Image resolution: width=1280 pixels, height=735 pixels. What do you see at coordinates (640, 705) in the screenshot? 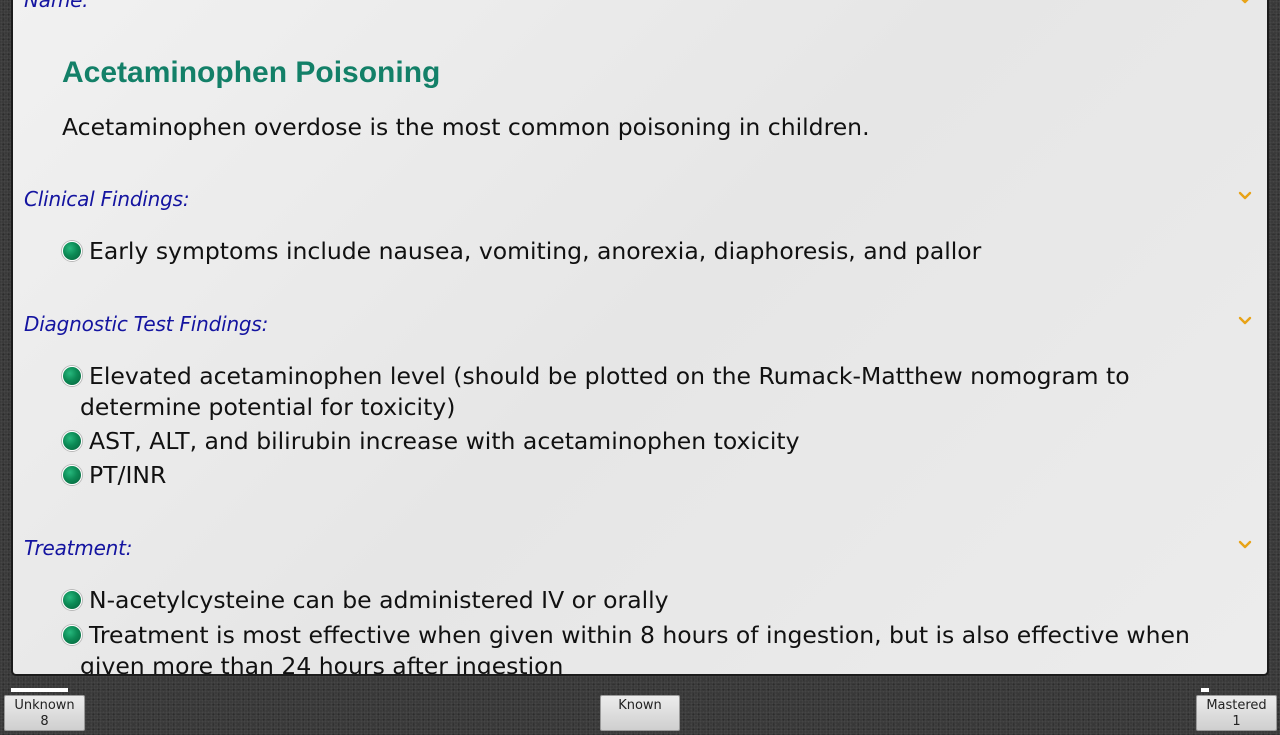
I see `known-label: Known` at bounding box center [640, 705].